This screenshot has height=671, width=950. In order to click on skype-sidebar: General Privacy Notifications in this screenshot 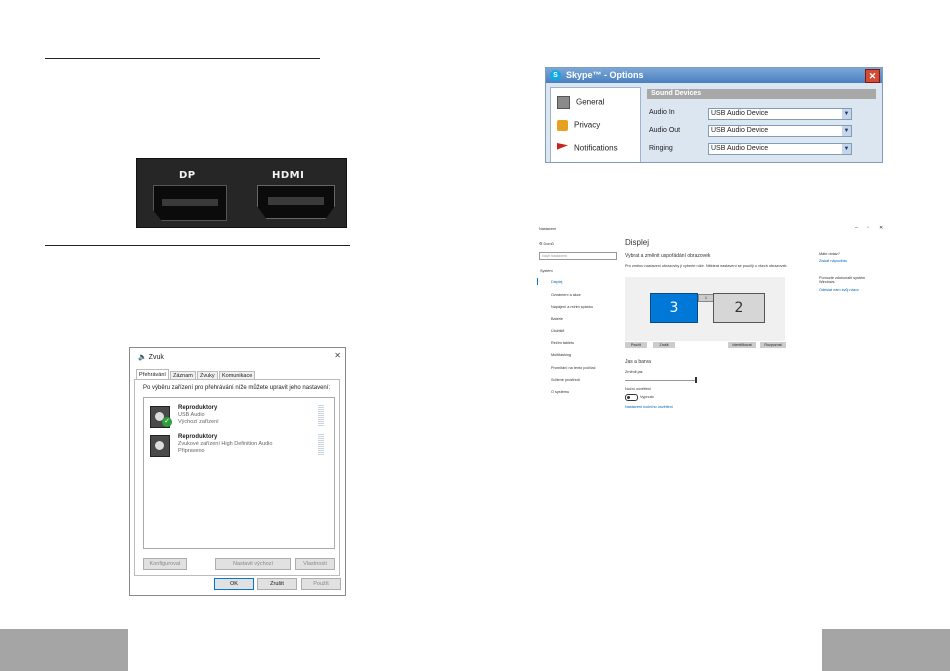, I will do `click(595, 124)`.